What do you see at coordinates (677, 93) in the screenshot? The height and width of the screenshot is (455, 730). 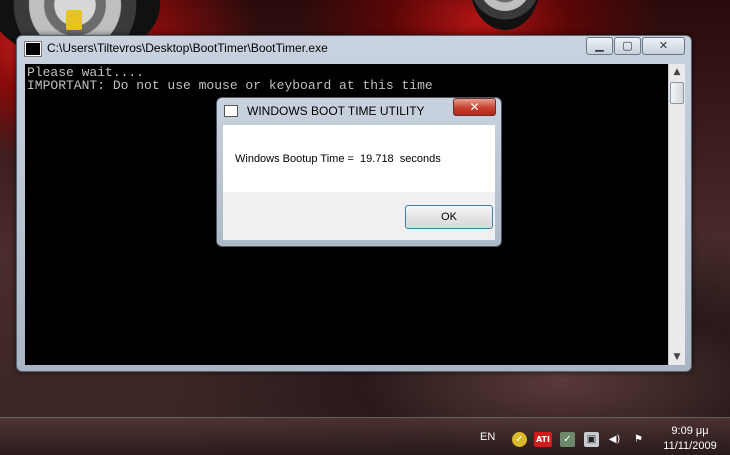 I see `scrollbar-thumb` at bounding box center [677, 93].